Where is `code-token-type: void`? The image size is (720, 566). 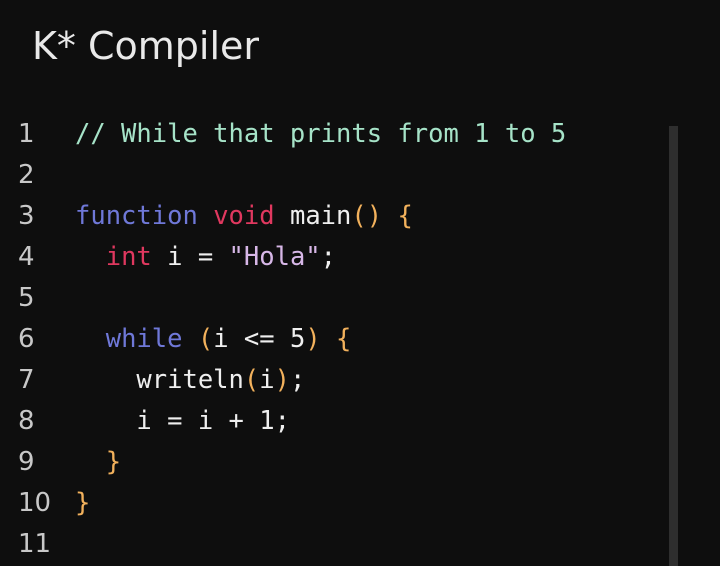
code-token-type: void is located at coordinates (244, 216).